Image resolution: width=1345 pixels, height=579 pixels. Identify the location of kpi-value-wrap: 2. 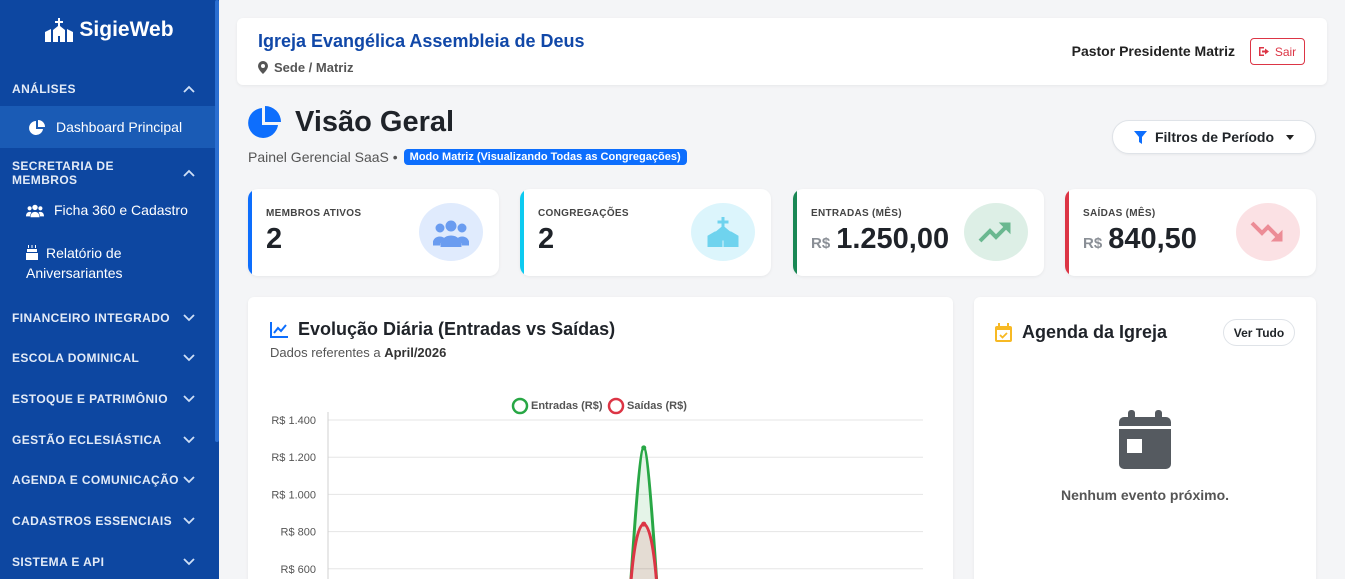
(274, 239).